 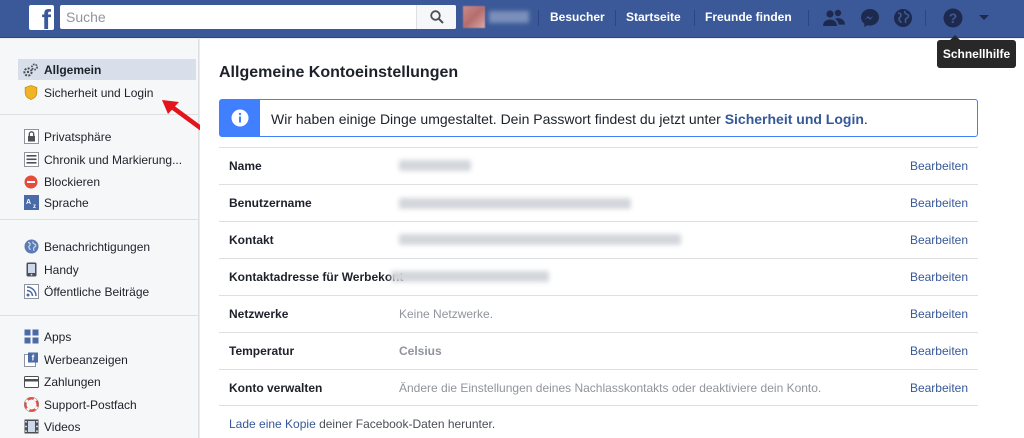 I want to click on avatar, so click(x=474, y=17).